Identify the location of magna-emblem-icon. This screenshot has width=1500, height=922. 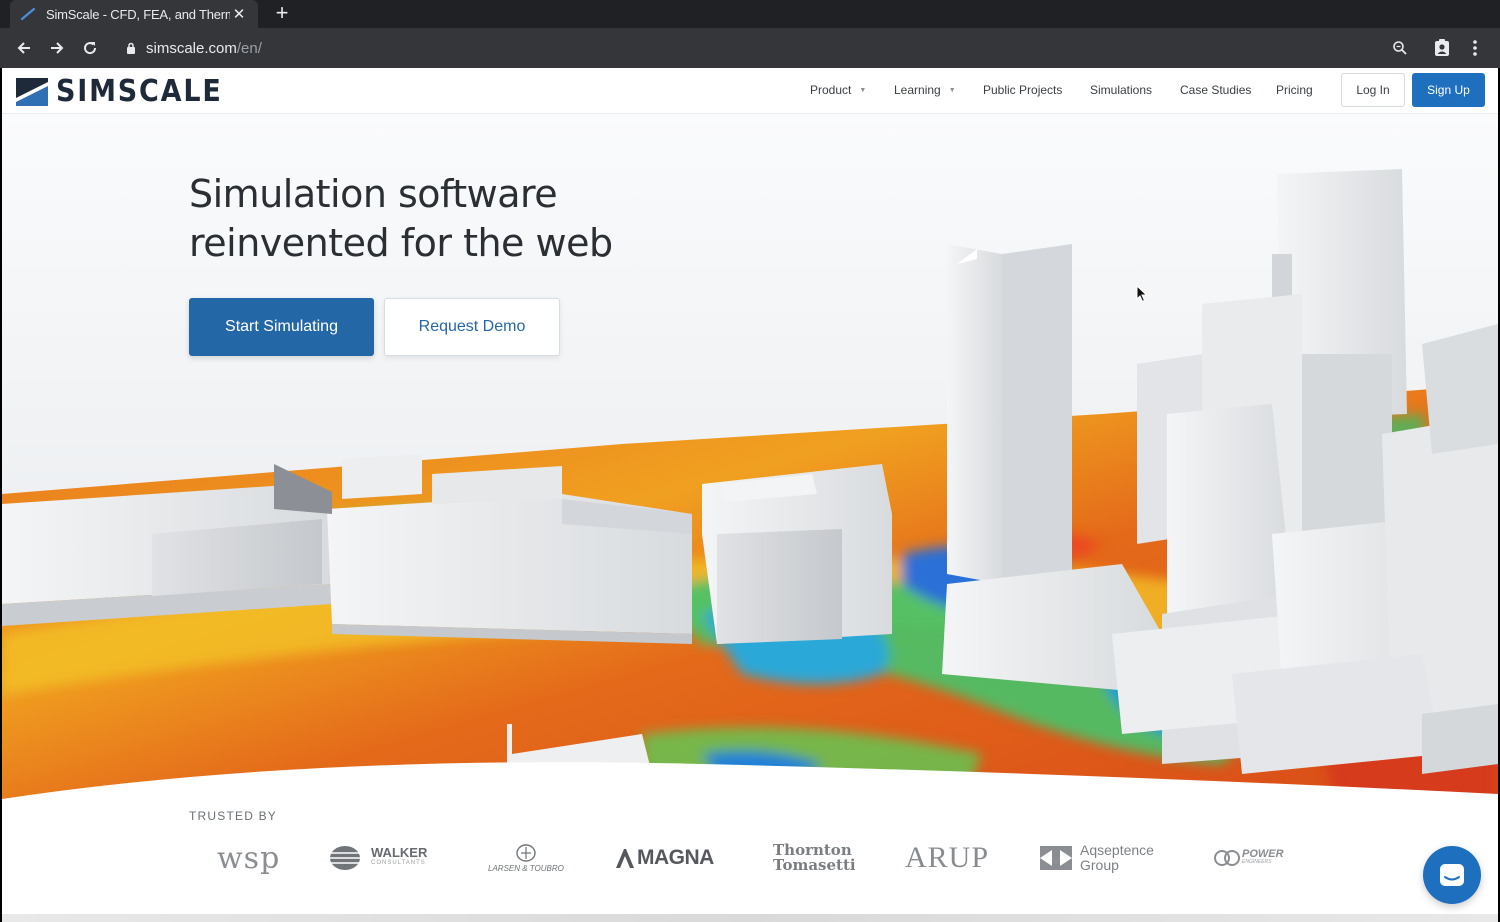
(625, 858).